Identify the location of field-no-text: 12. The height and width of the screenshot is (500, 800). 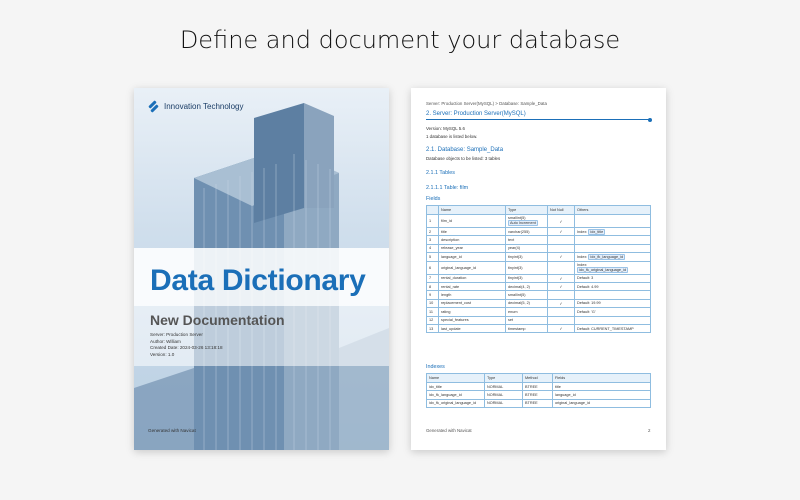
(431, 320).